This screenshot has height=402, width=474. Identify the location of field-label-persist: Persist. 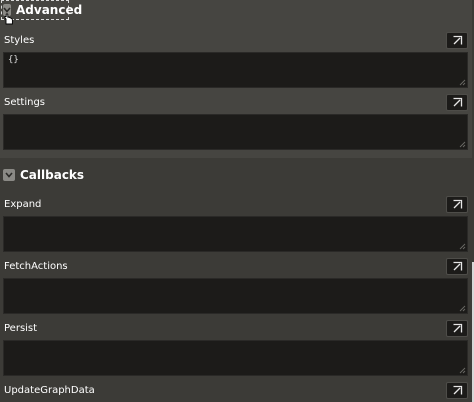
(21, 328).